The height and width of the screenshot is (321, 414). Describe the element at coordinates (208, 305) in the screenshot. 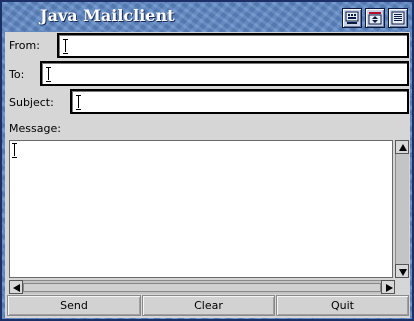

I see `clear-button: Clear` at that location.